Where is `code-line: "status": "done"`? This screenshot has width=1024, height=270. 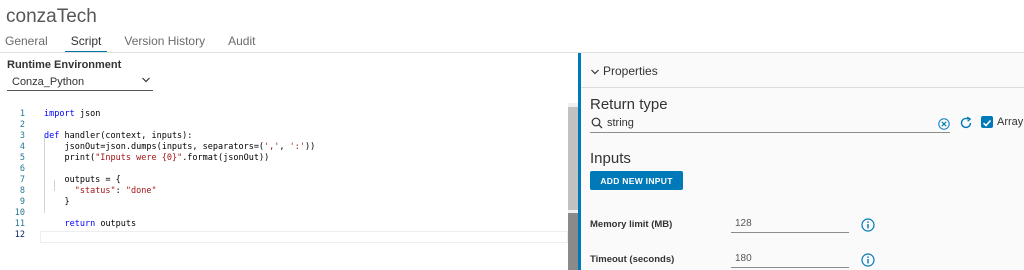
code-line: "status": "done" is located at coordinates (100, 191).